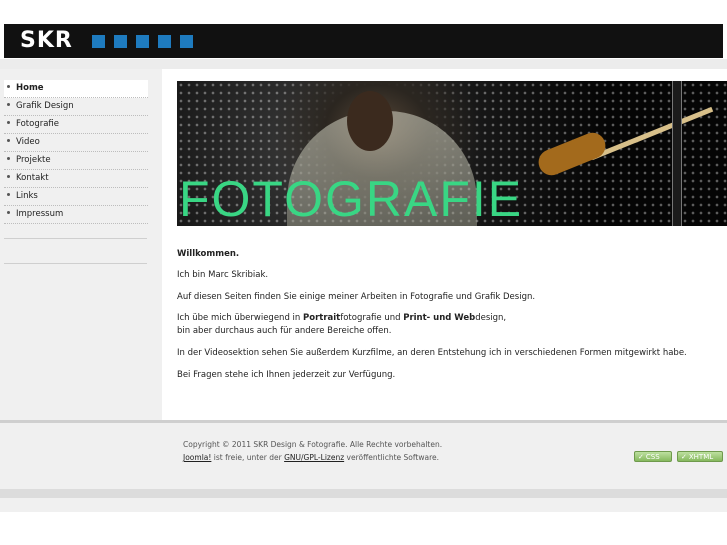 This screenshot has height=545, width=727. What do you see at coordinates (240, 318) in the screenshot?
I see `p2-text-a: Ich übe mich überwiegend in` at bounding box center [240, 318].